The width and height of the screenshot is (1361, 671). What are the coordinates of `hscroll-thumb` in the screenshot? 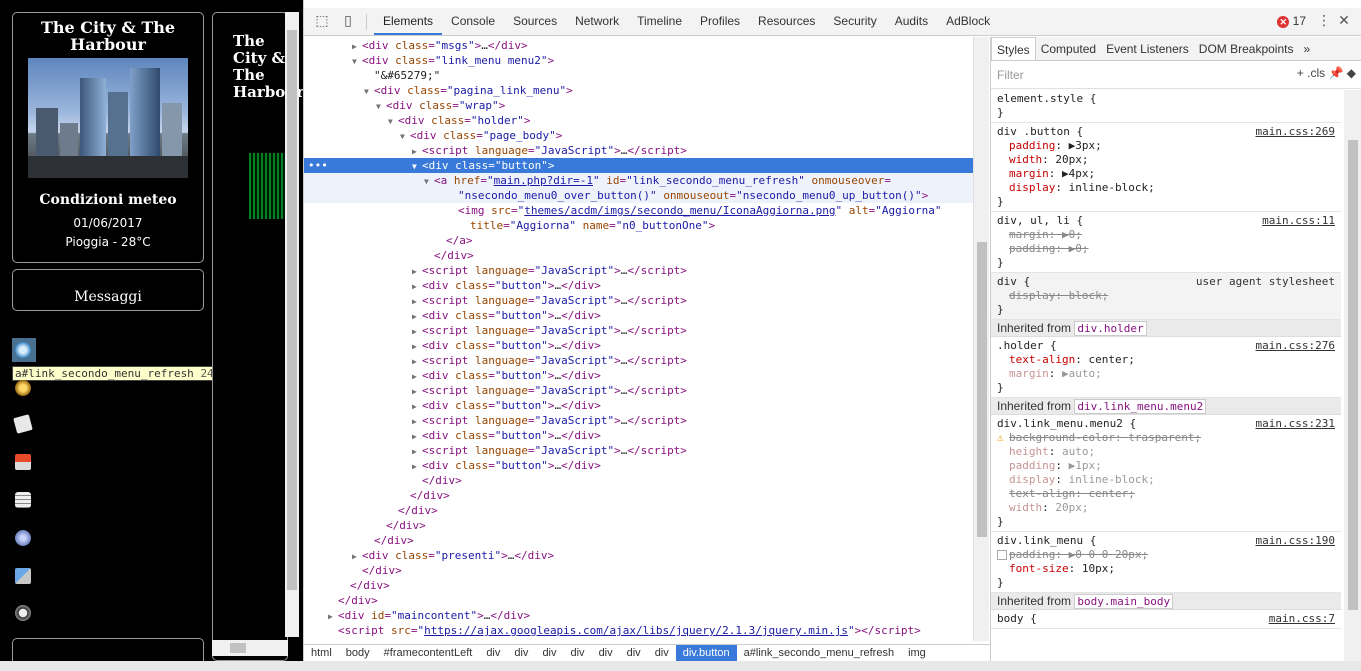 It's located at (238, 648).